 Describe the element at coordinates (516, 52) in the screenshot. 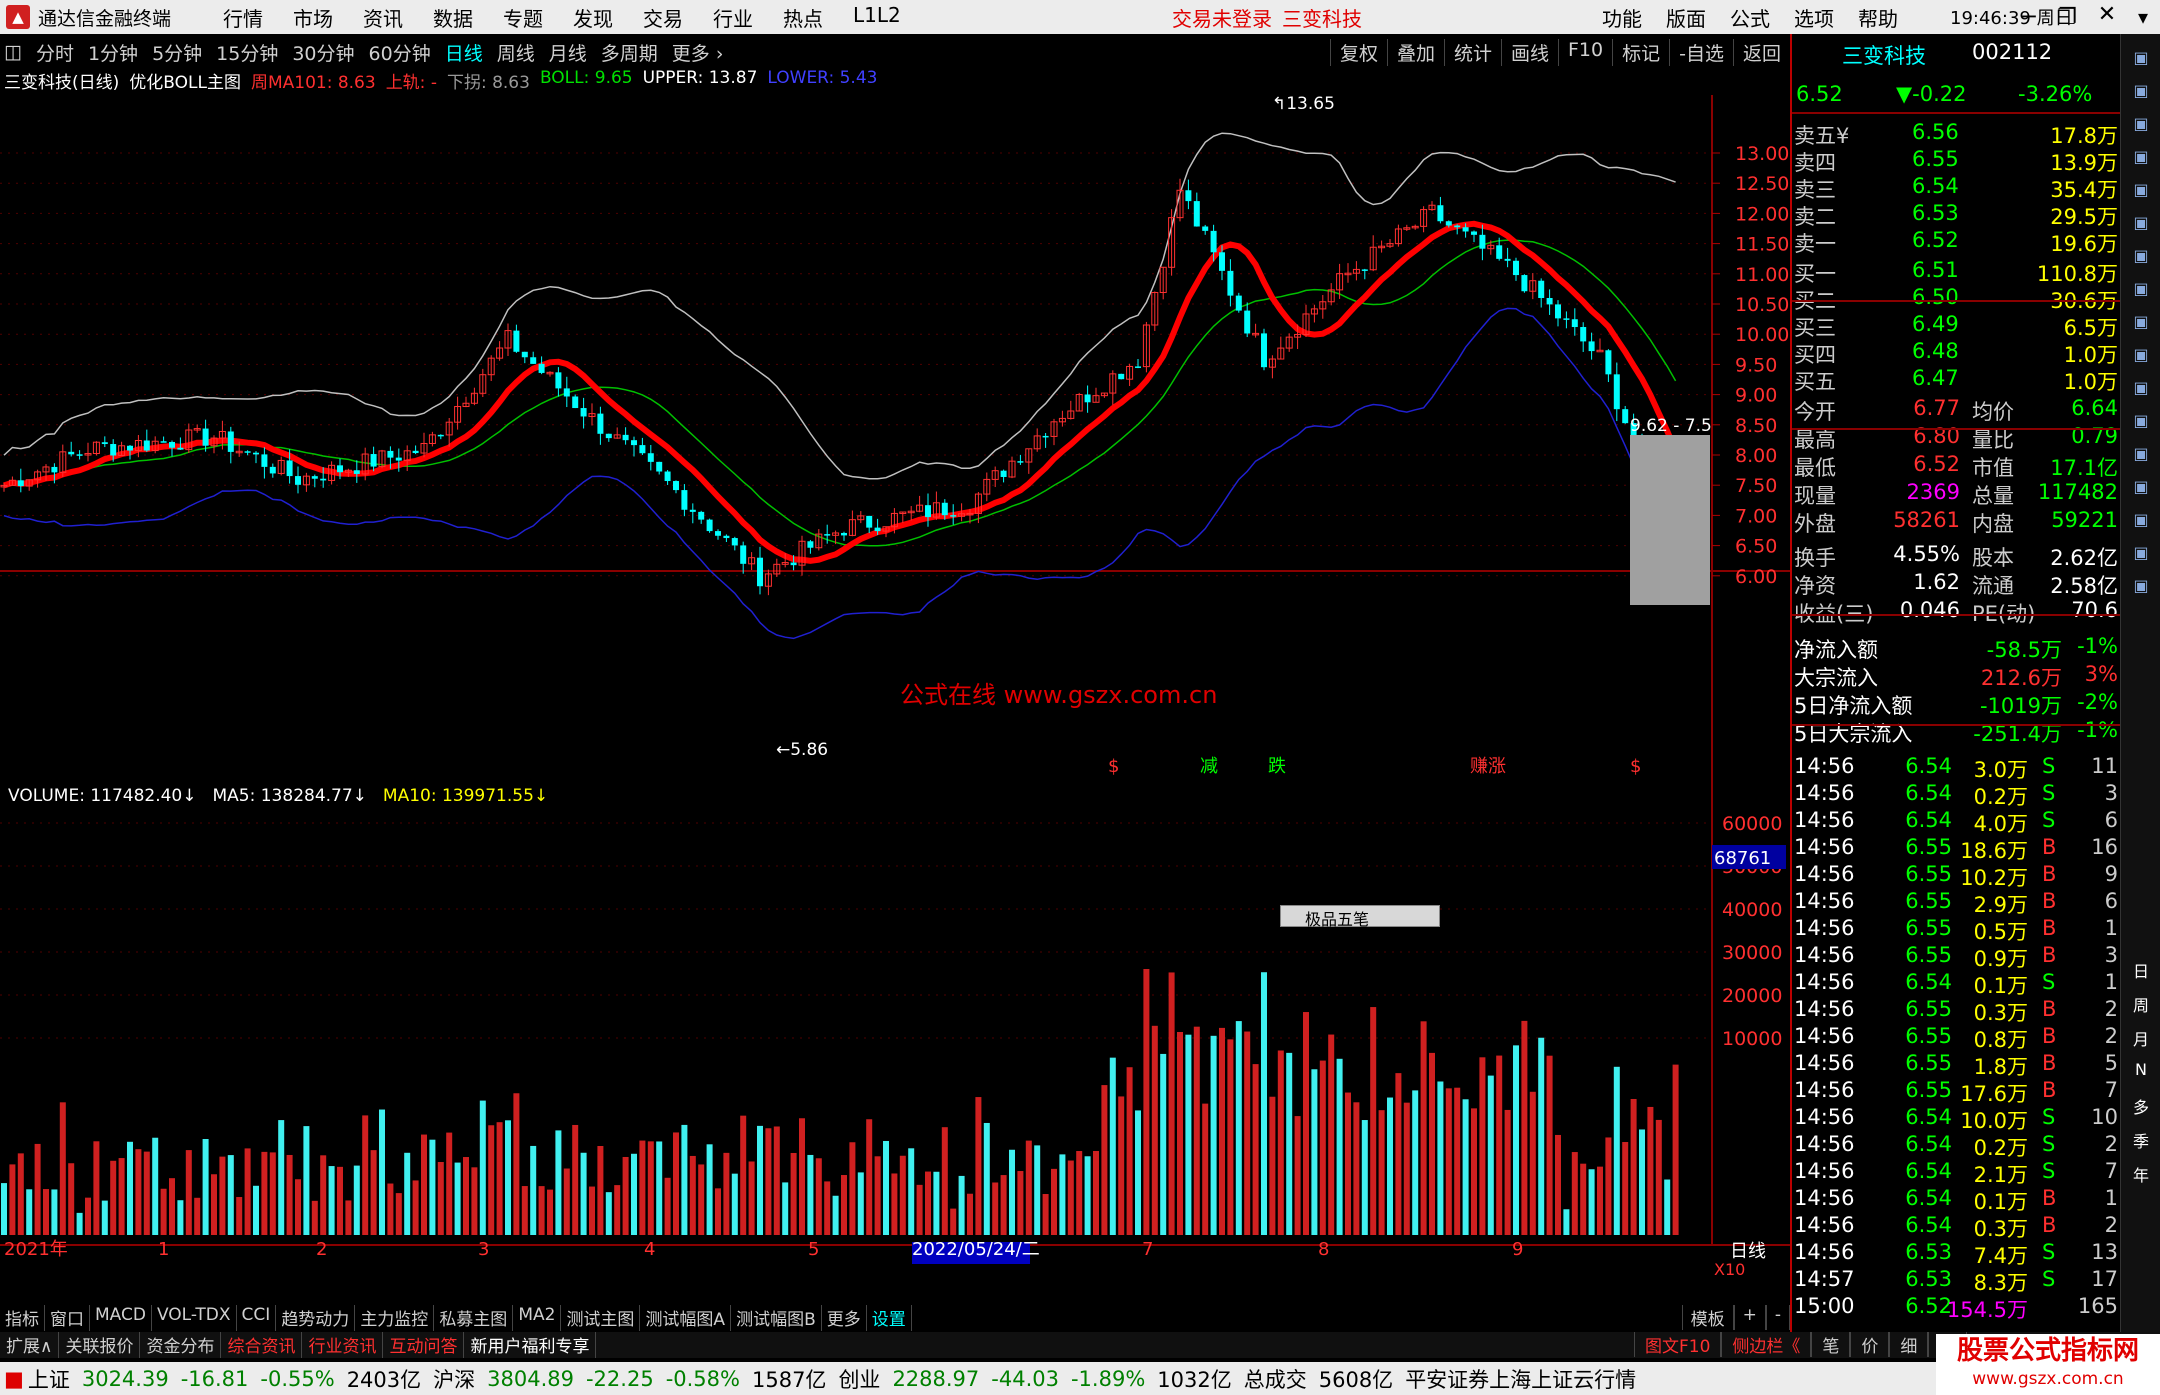

I see `period-weekly: 周线` at that location.